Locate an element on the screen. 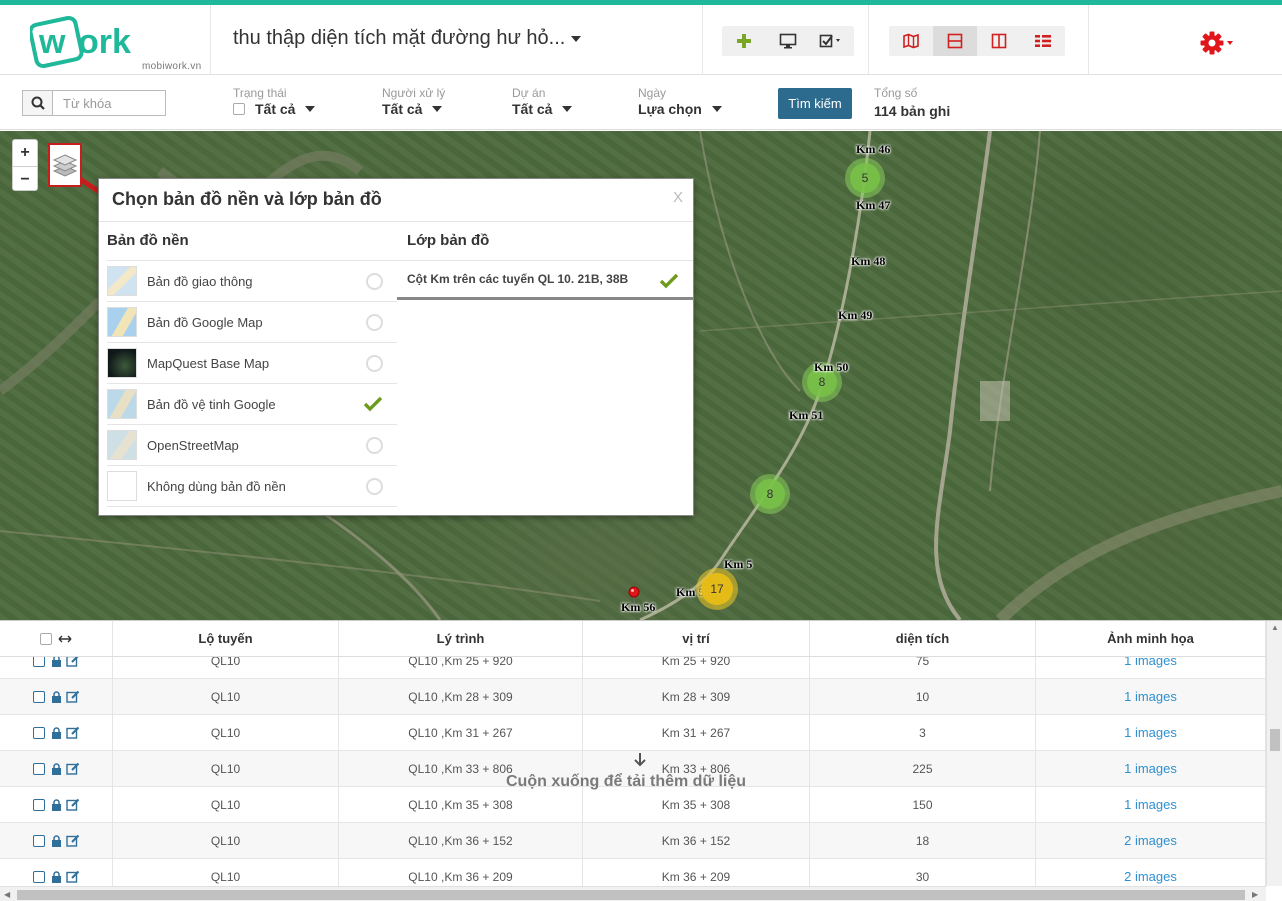 The width and height of the screenshot is (1282, 901). base-map-option: Bản đồ giao thông is located at coordinates (252, 281).